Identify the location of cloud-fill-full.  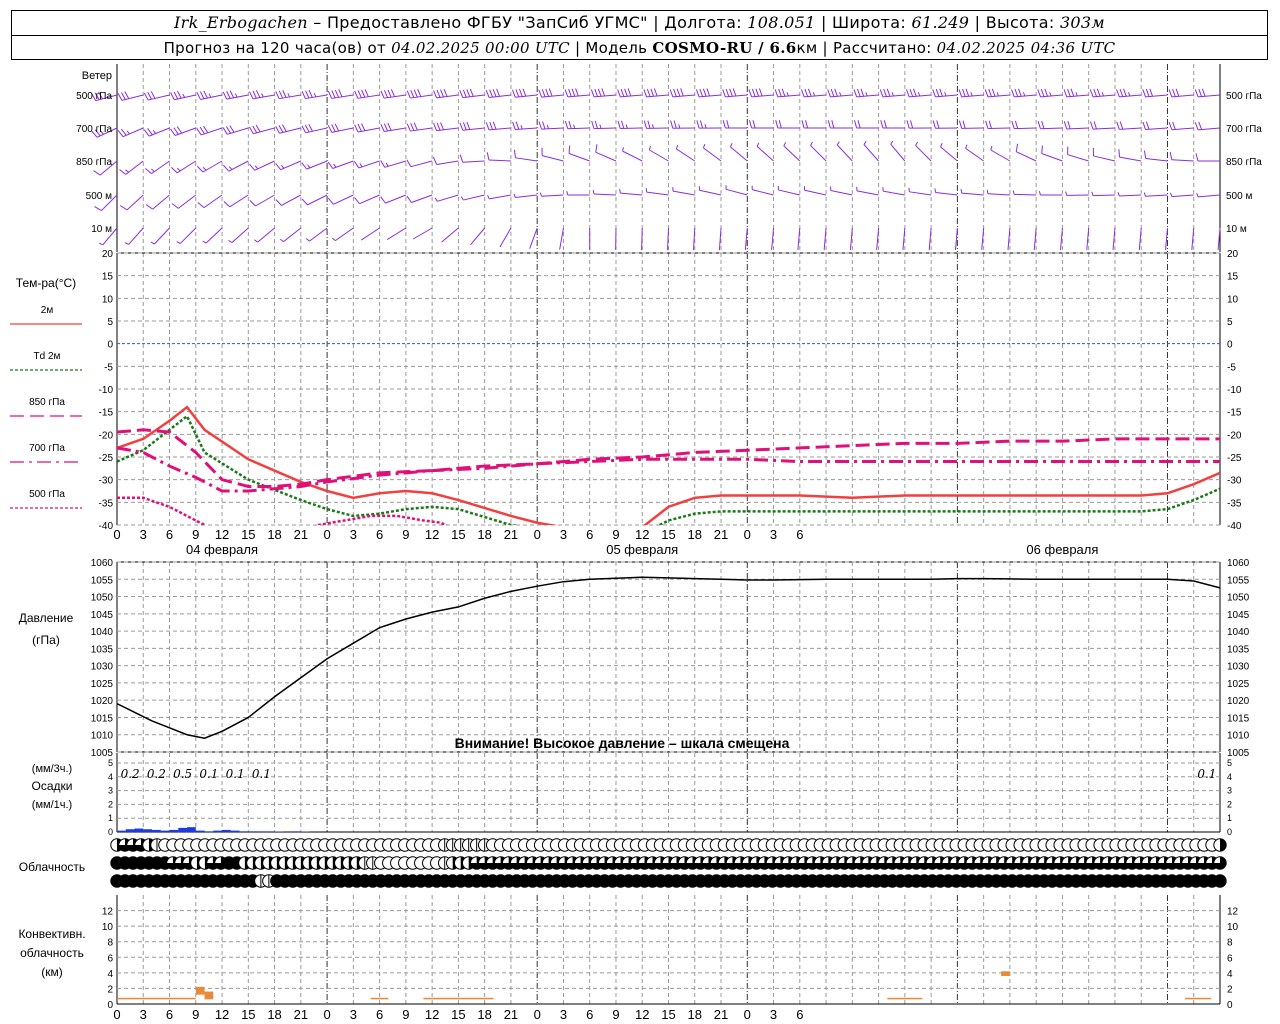
(1220, 881).